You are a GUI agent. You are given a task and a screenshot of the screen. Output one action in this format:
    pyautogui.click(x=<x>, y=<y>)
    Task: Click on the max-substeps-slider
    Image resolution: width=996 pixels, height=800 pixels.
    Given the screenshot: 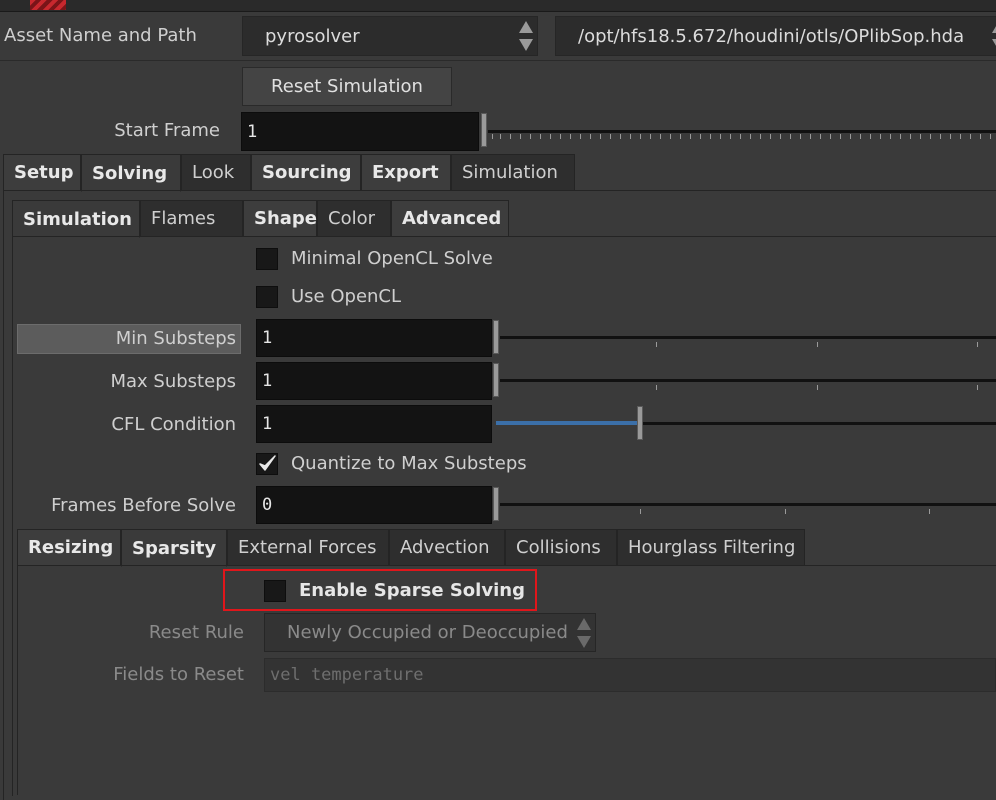 What is the action you would take?
    pyautogui.click(x=748, y=380)
    